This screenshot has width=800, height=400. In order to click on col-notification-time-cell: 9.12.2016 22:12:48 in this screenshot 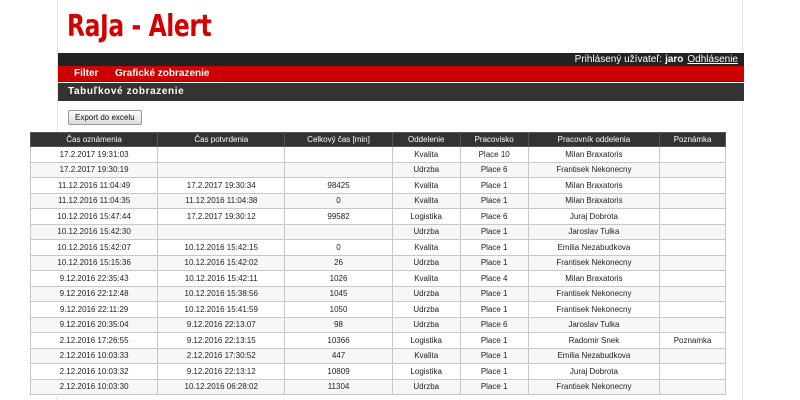, I will do `click(94, 293)`.